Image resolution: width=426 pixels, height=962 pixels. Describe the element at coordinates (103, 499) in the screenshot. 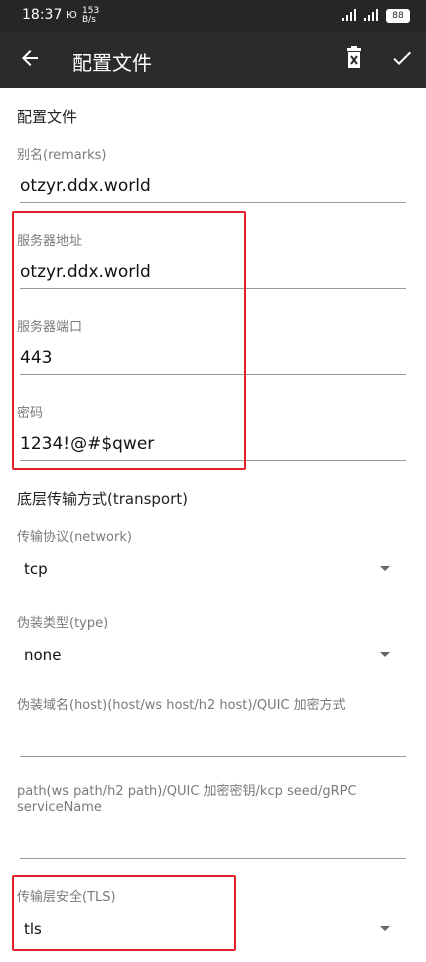

I see `section-title-transport: 底层传输方式(transport)` at that location.